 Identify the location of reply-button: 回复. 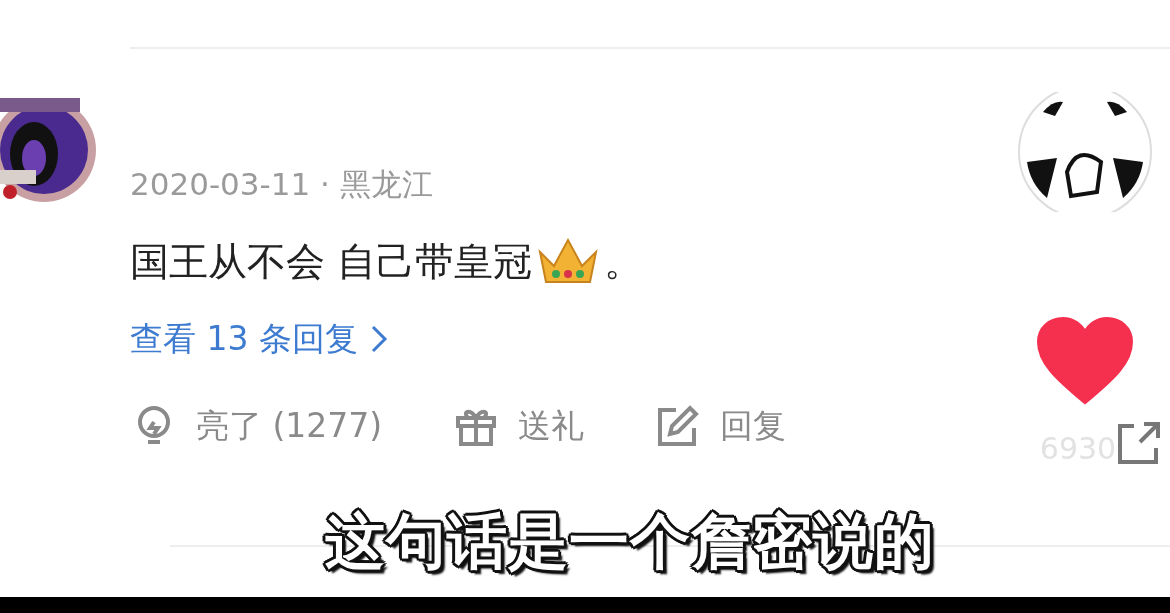
(720, 426).